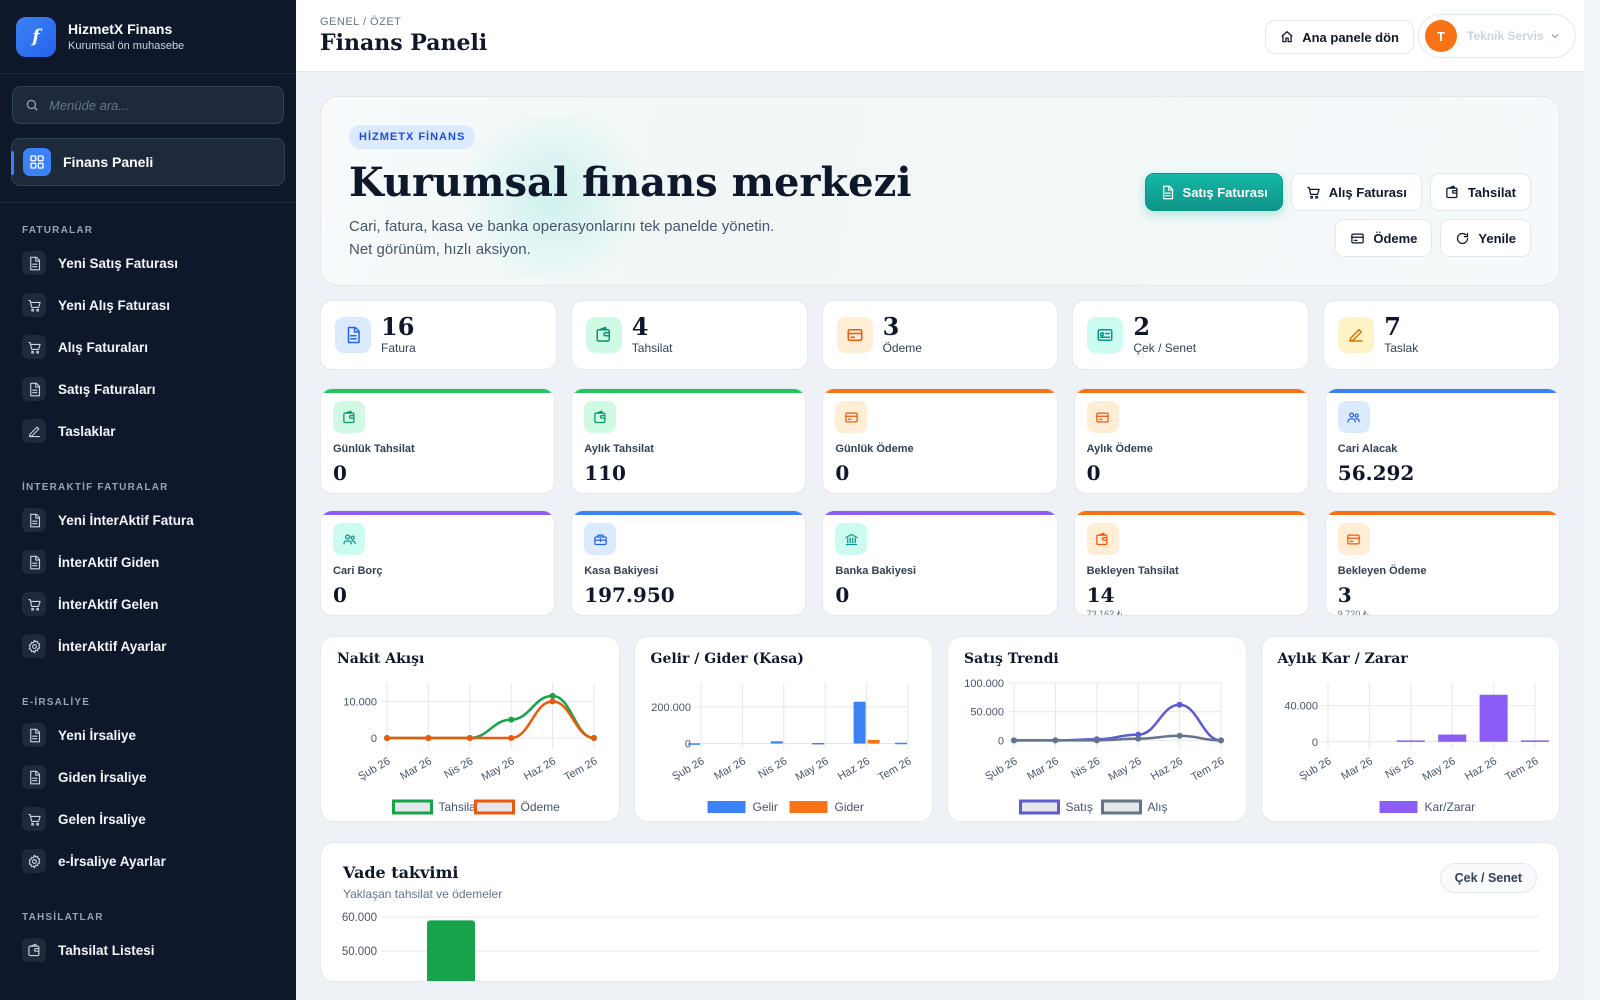  Describe the element at coordinates (1485, 238) in the screenshot. I see `yenile-button: Yenile` at that location.